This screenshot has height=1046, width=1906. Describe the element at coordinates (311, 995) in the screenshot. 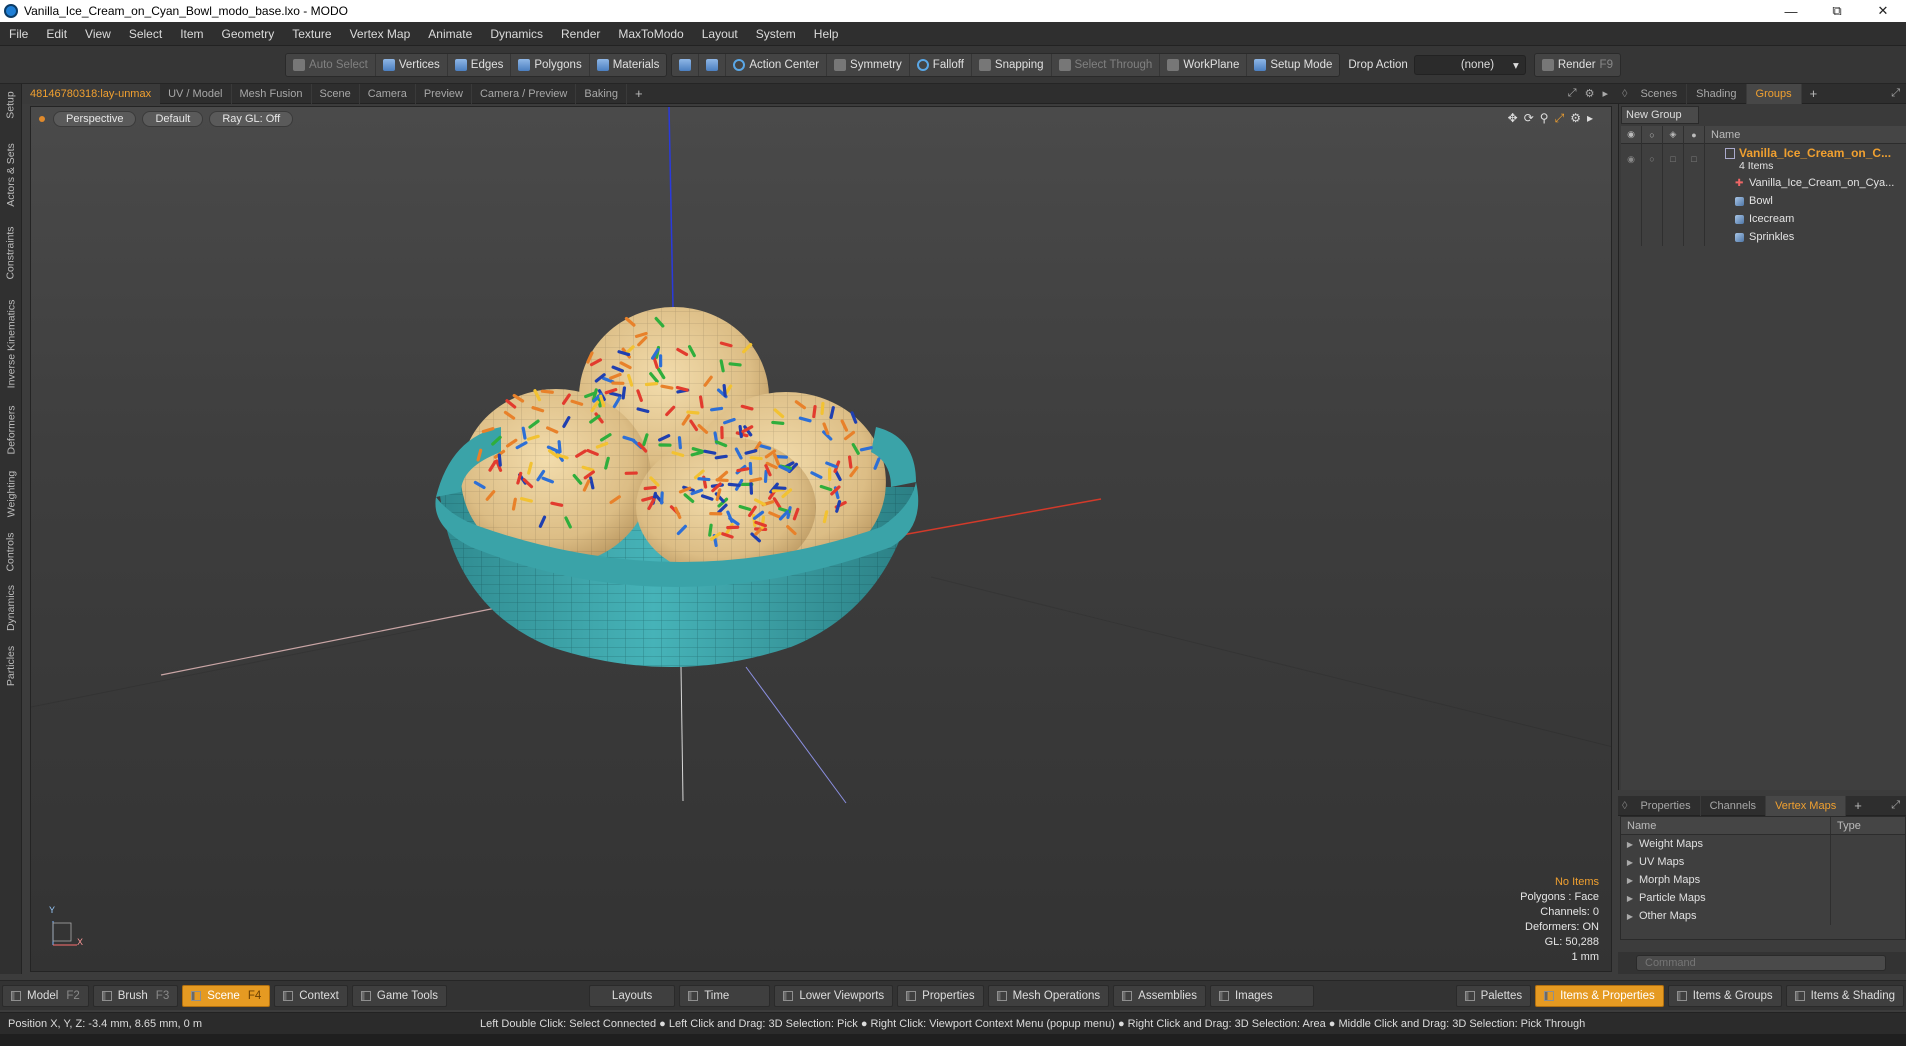

I see `context-layout-button: Context` at that location.